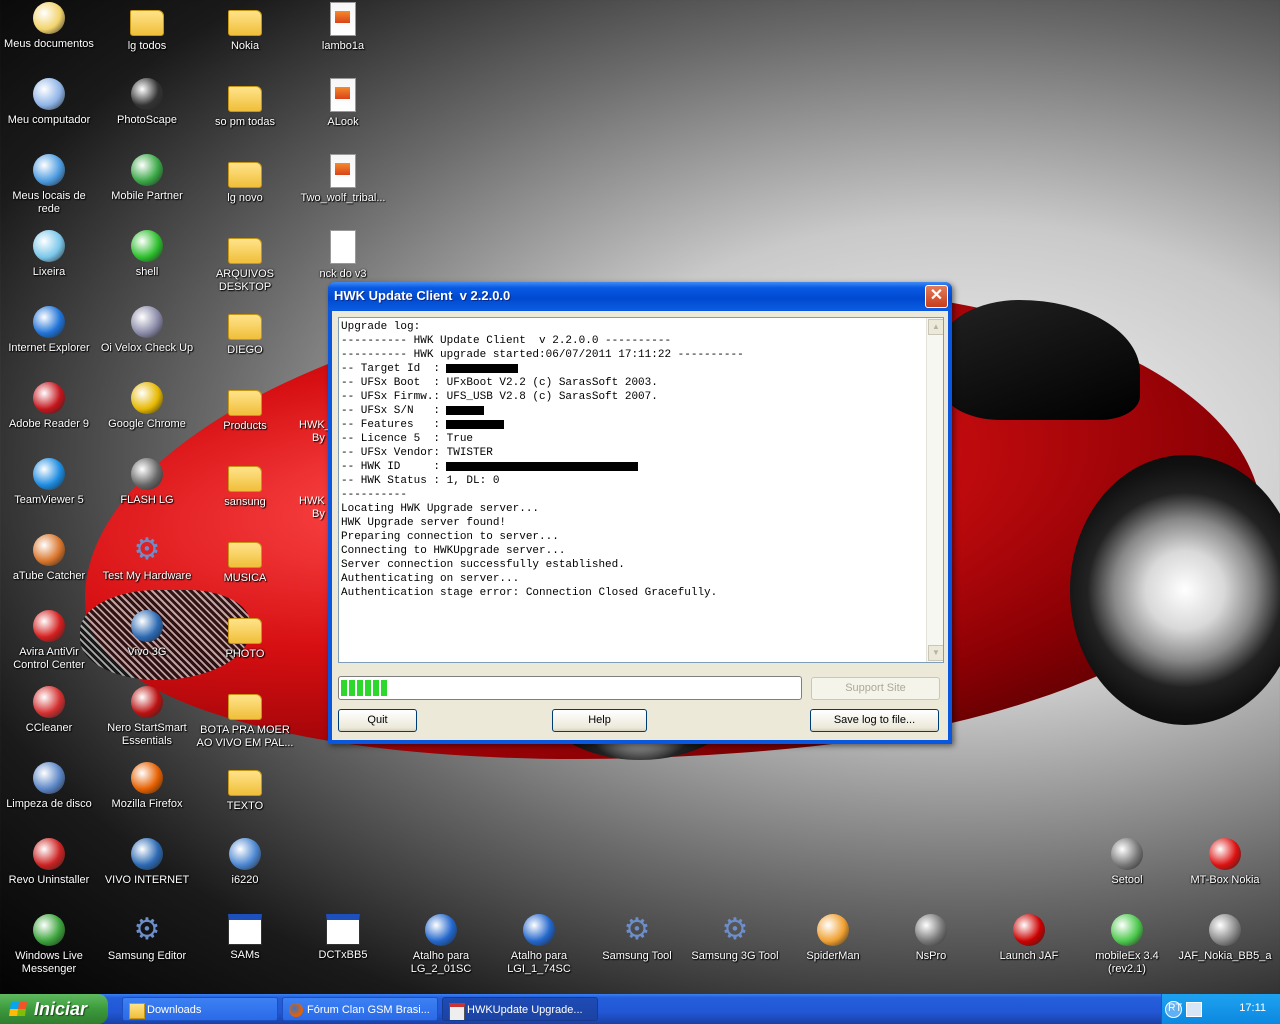  I want to click on quit-button: Quit, so click(377, 720).